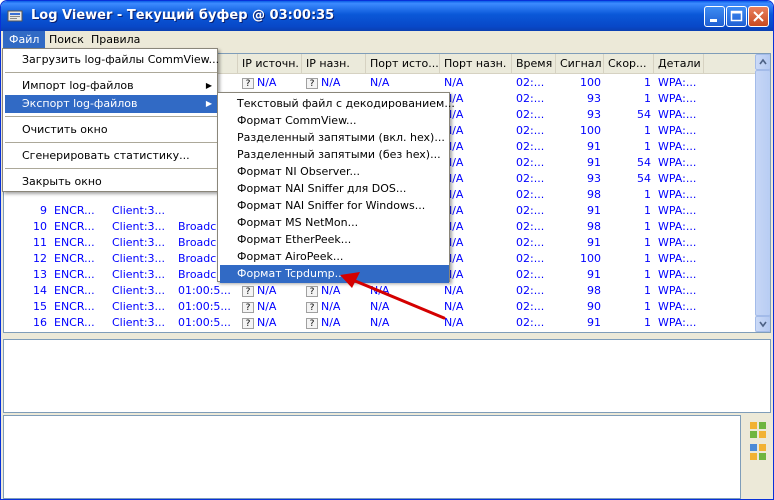 The height and width of the screenshot is (500, 774). I want to click on cell-speed: 54, so click(629, 179).